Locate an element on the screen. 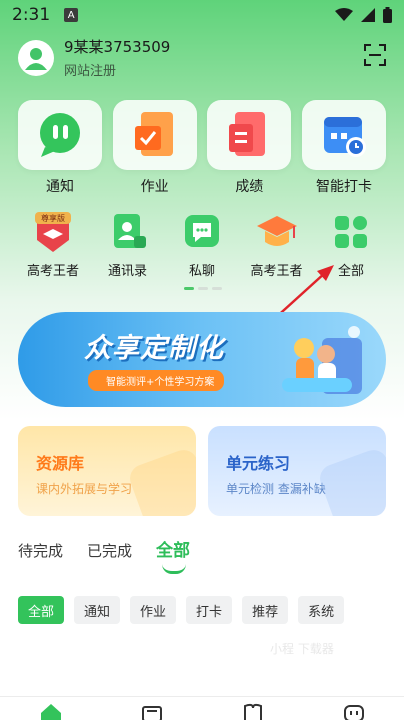  avatar is located at coordinates (36, 57).